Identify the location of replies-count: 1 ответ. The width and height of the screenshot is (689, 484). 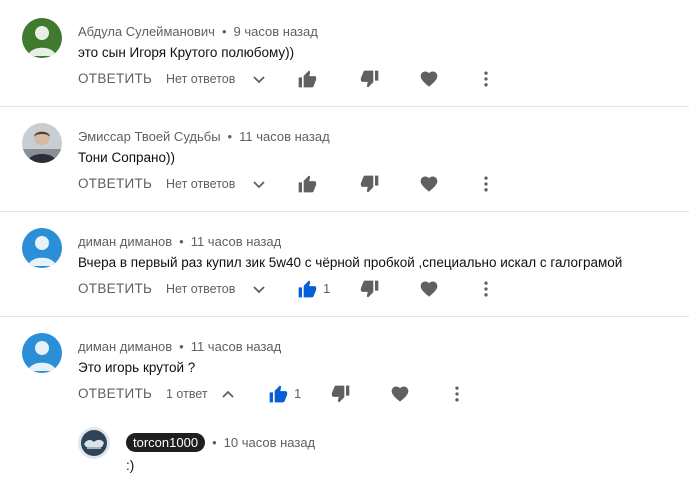
(187, 394).